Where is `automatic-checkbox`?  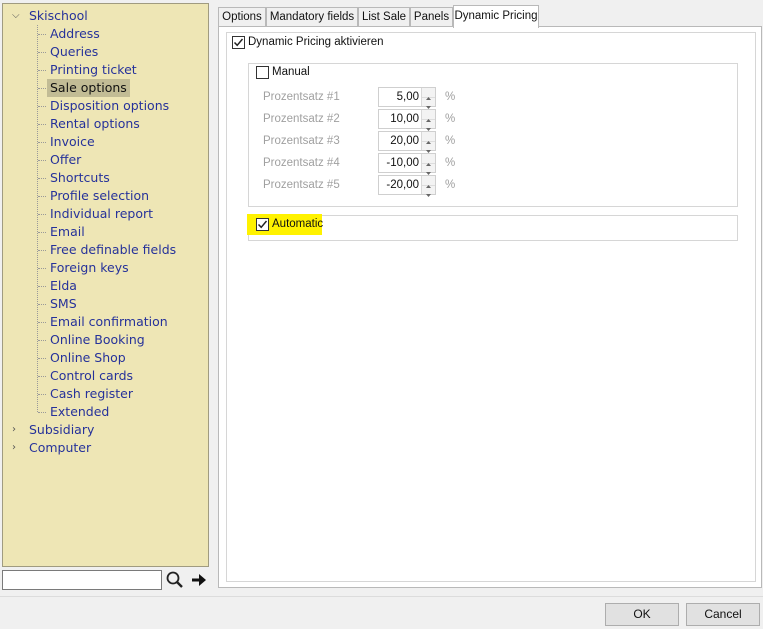
automatic-checkbox is located at coordinates (262, 224).